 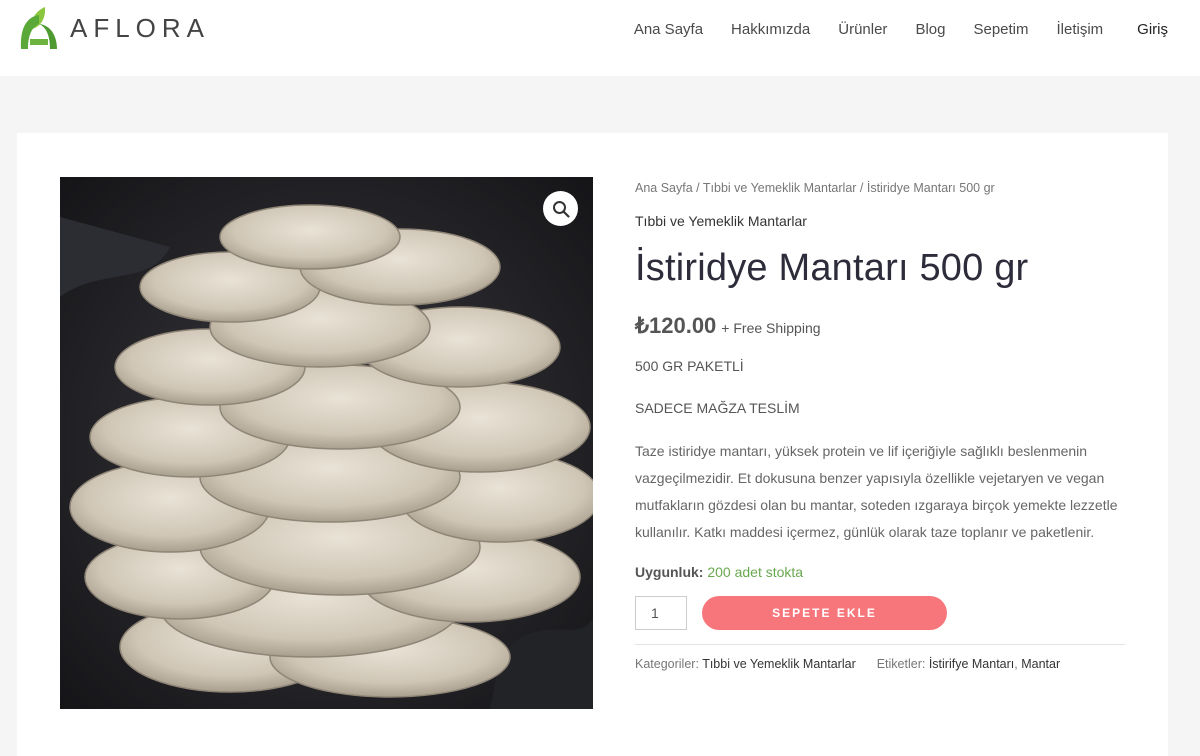 What do you see at coordinates (689, 366) in the screenshot?
I see `package-info: 500 GR PAKETLİ` at bounding box center [689, 366].